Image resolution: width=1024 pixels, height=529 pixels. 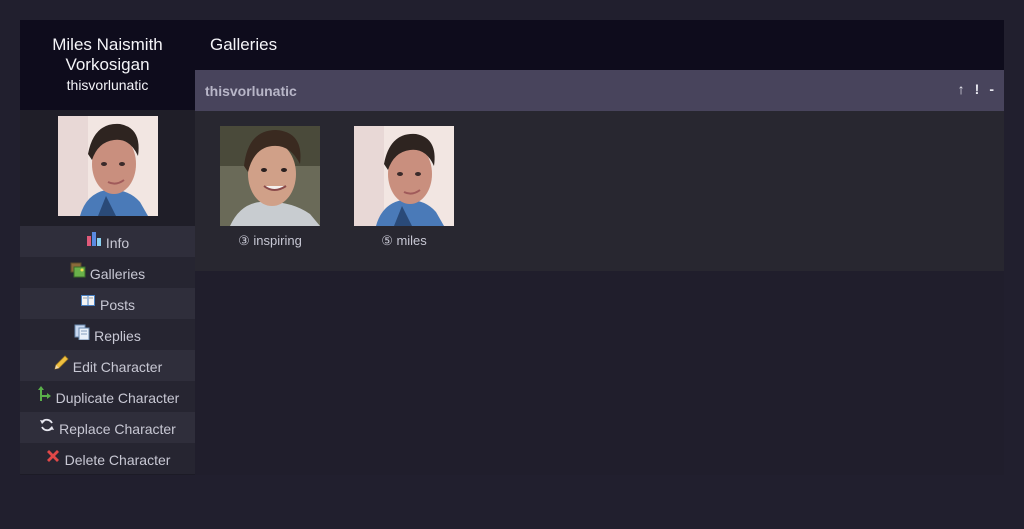 I want to click on alert-button: !, so click(x=977, y=89).